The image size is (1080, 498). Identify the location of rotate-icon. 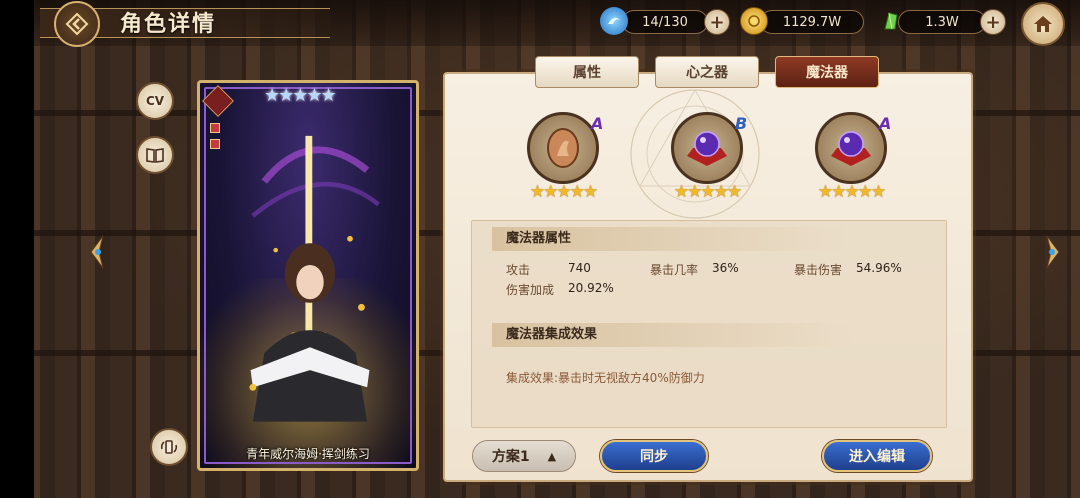
(169, 447).